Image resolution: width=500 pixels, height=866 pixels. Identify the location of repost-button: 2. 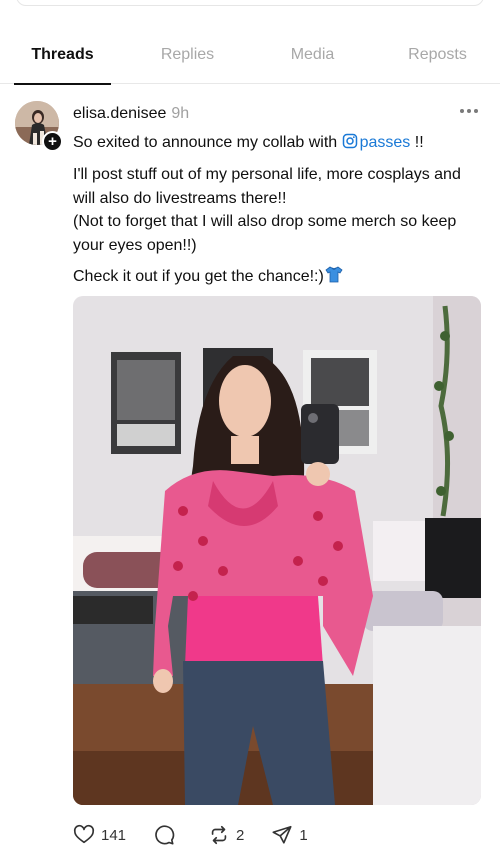
(226, 835).